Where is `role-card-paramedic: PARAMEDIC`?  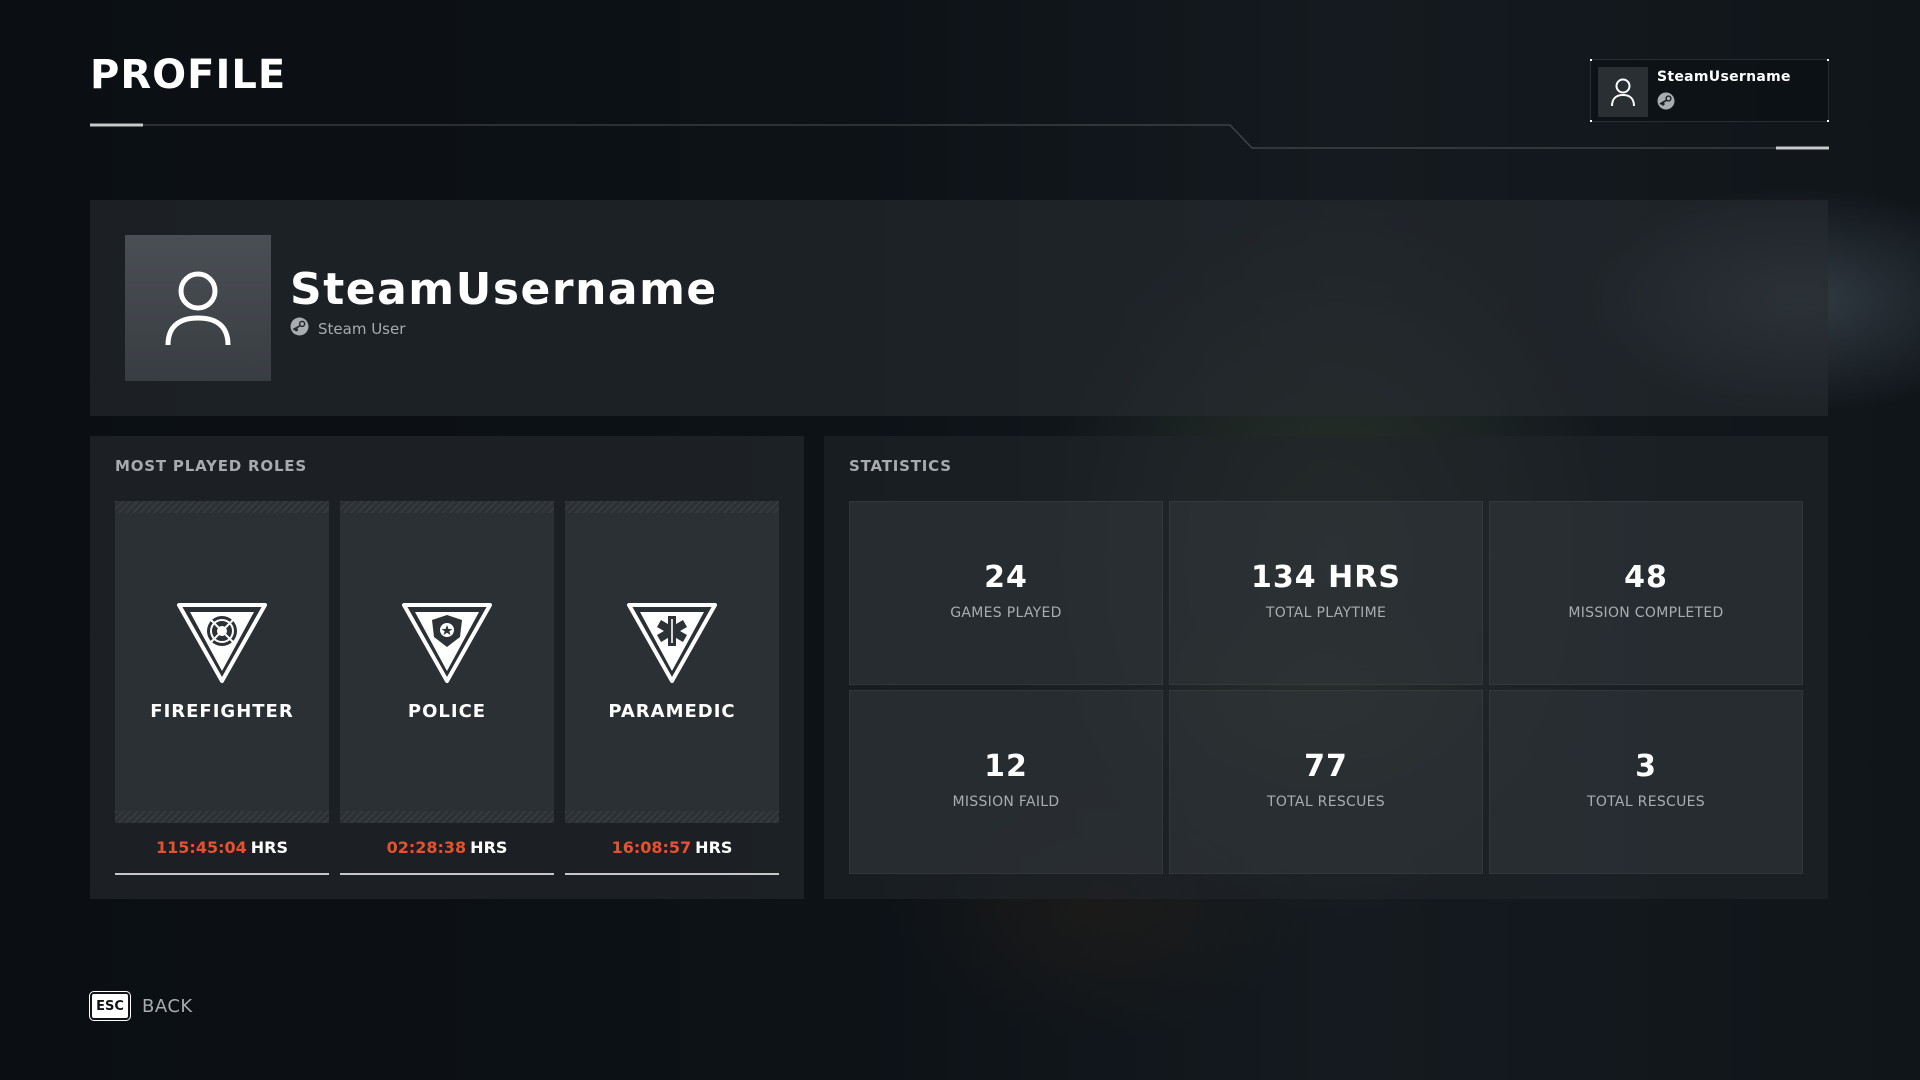
role-card-paramedic: PARAMEDIC is located at coordinates (672, 662).